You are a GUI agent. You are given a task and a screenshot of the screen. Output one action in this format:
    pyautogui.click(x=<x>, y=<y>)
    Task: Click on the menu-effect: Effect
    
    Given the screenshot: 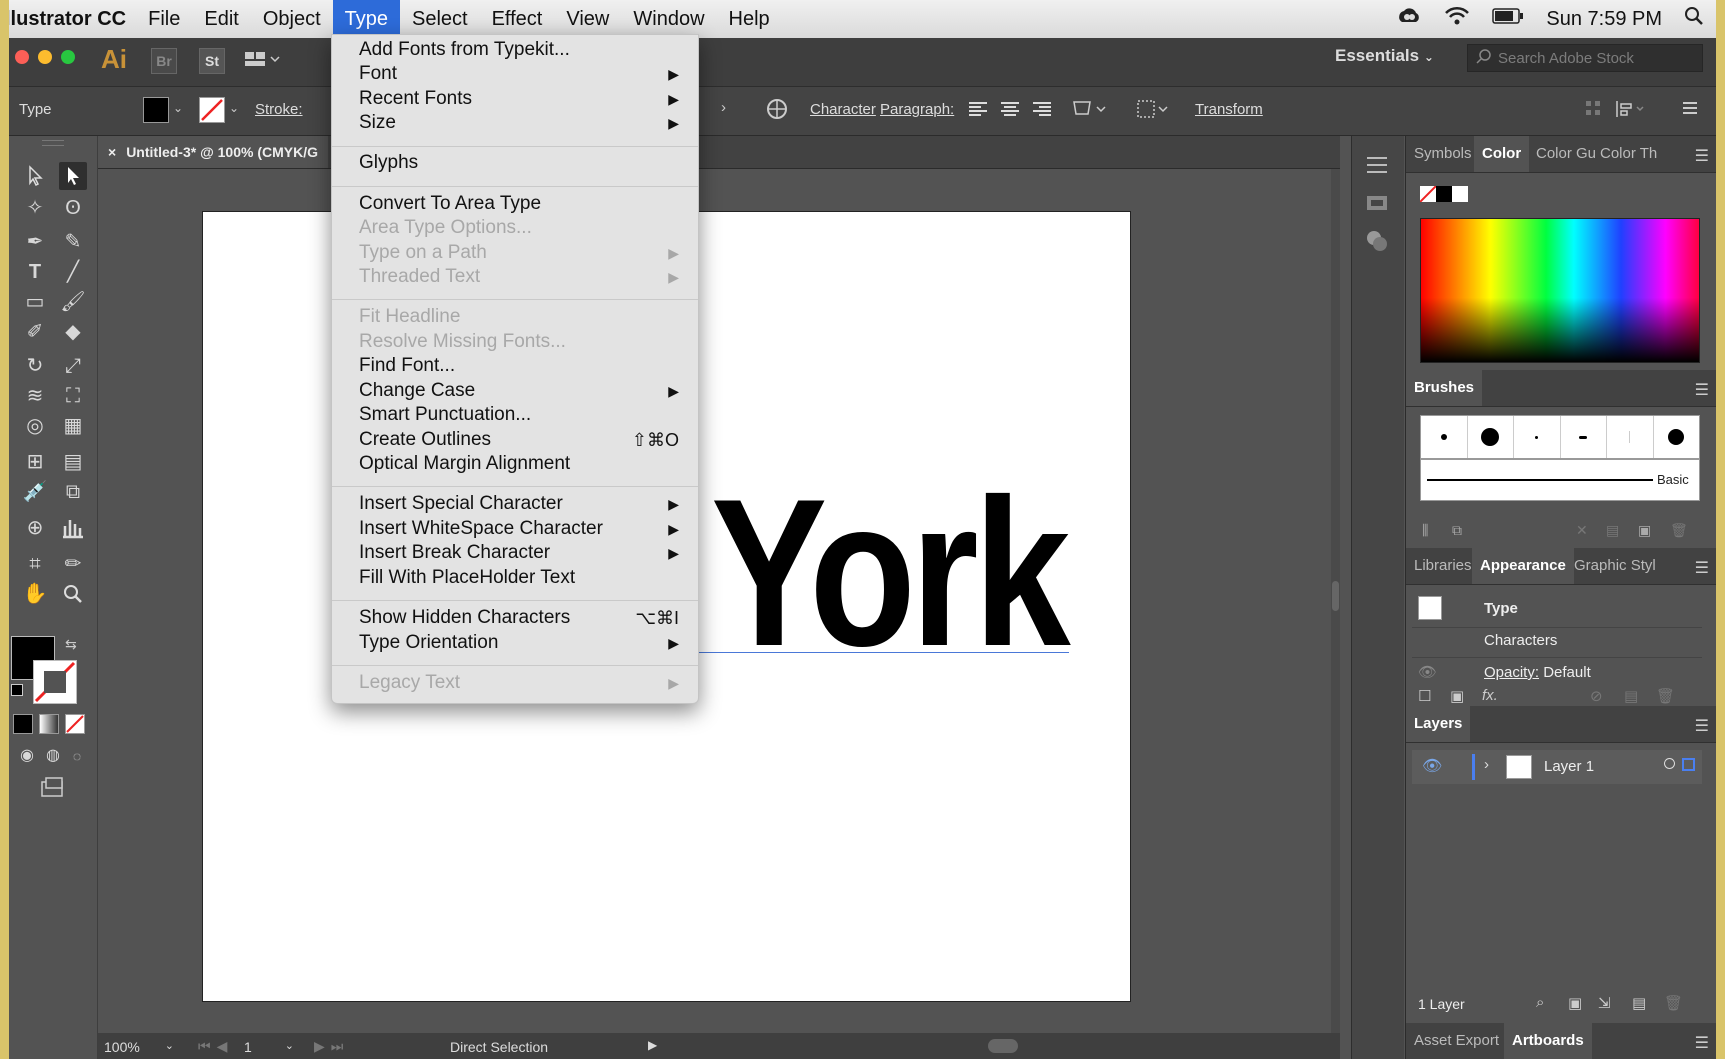 What is the action you would take?
    pyautogui.click(x=517, y=19)
    